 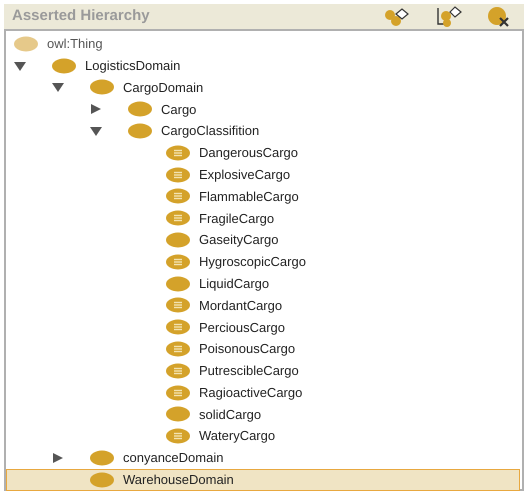 I want to click on tree-item: LogisticsDomain, so click(x=263, y=65).